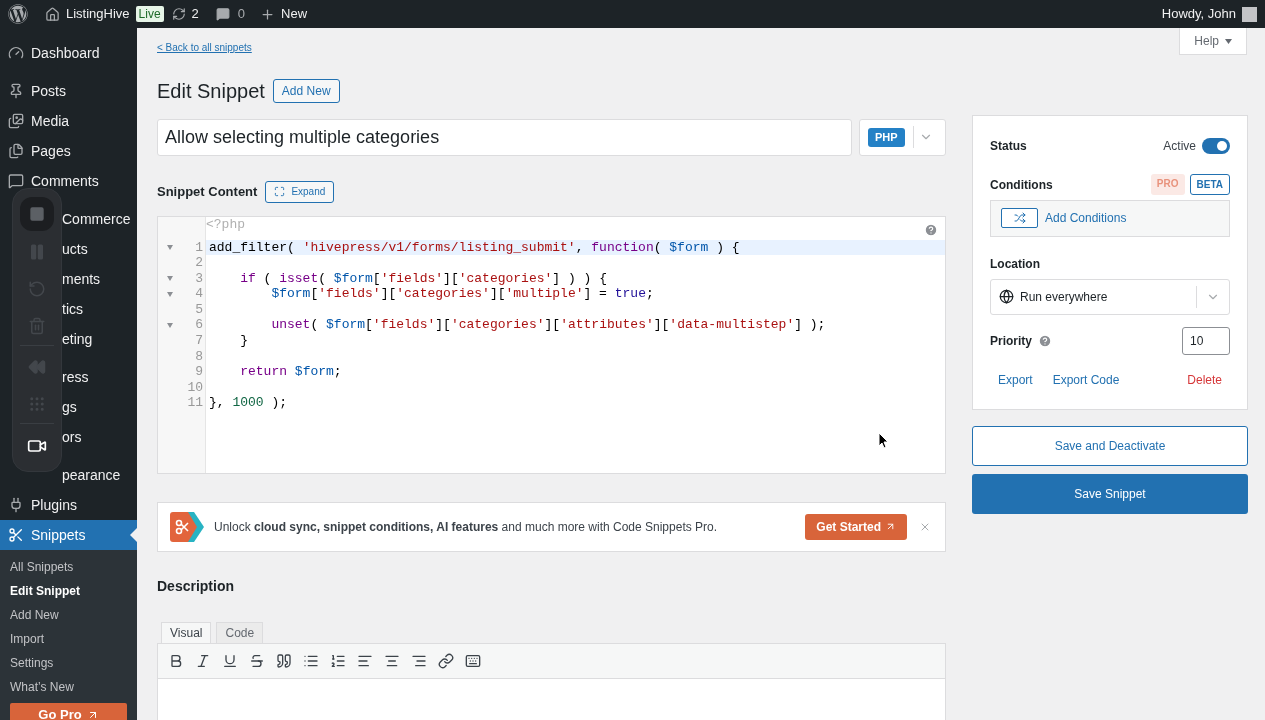 The image size is (1265, 720). Describe the element at coordinates (284, 660) in the screenshot. I see `quote-icon` at that location.